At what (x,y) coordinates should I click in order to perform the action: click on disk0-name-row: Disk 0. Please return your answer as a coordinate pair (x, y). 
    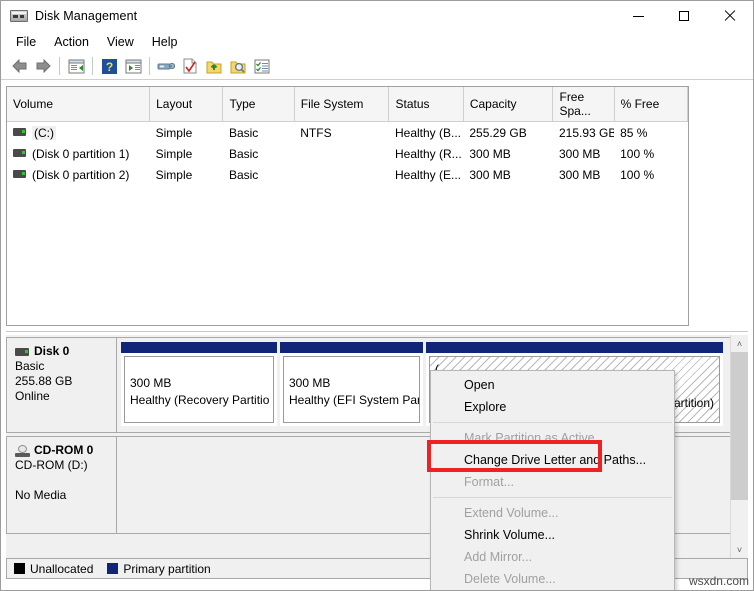
    Looking at the image, I should click on (61, 351).